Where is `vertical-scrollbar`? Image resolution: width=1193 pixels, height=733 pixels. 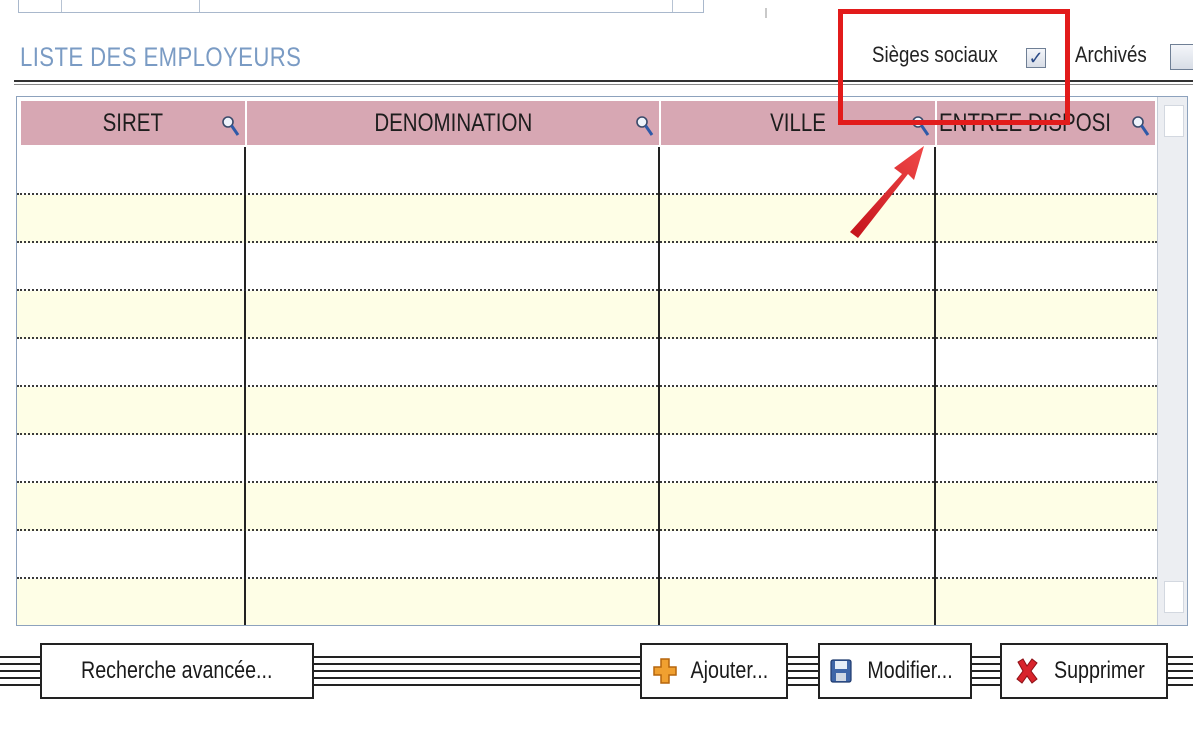 vertical-scrollbar is located at coordinates (1172, 361).